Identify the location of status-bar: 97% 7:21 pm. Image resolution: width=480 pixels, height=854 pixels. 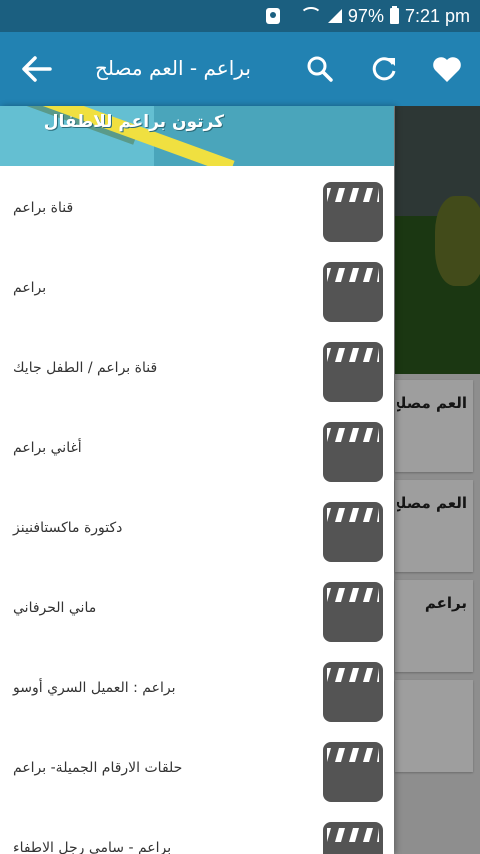
(240, 16).